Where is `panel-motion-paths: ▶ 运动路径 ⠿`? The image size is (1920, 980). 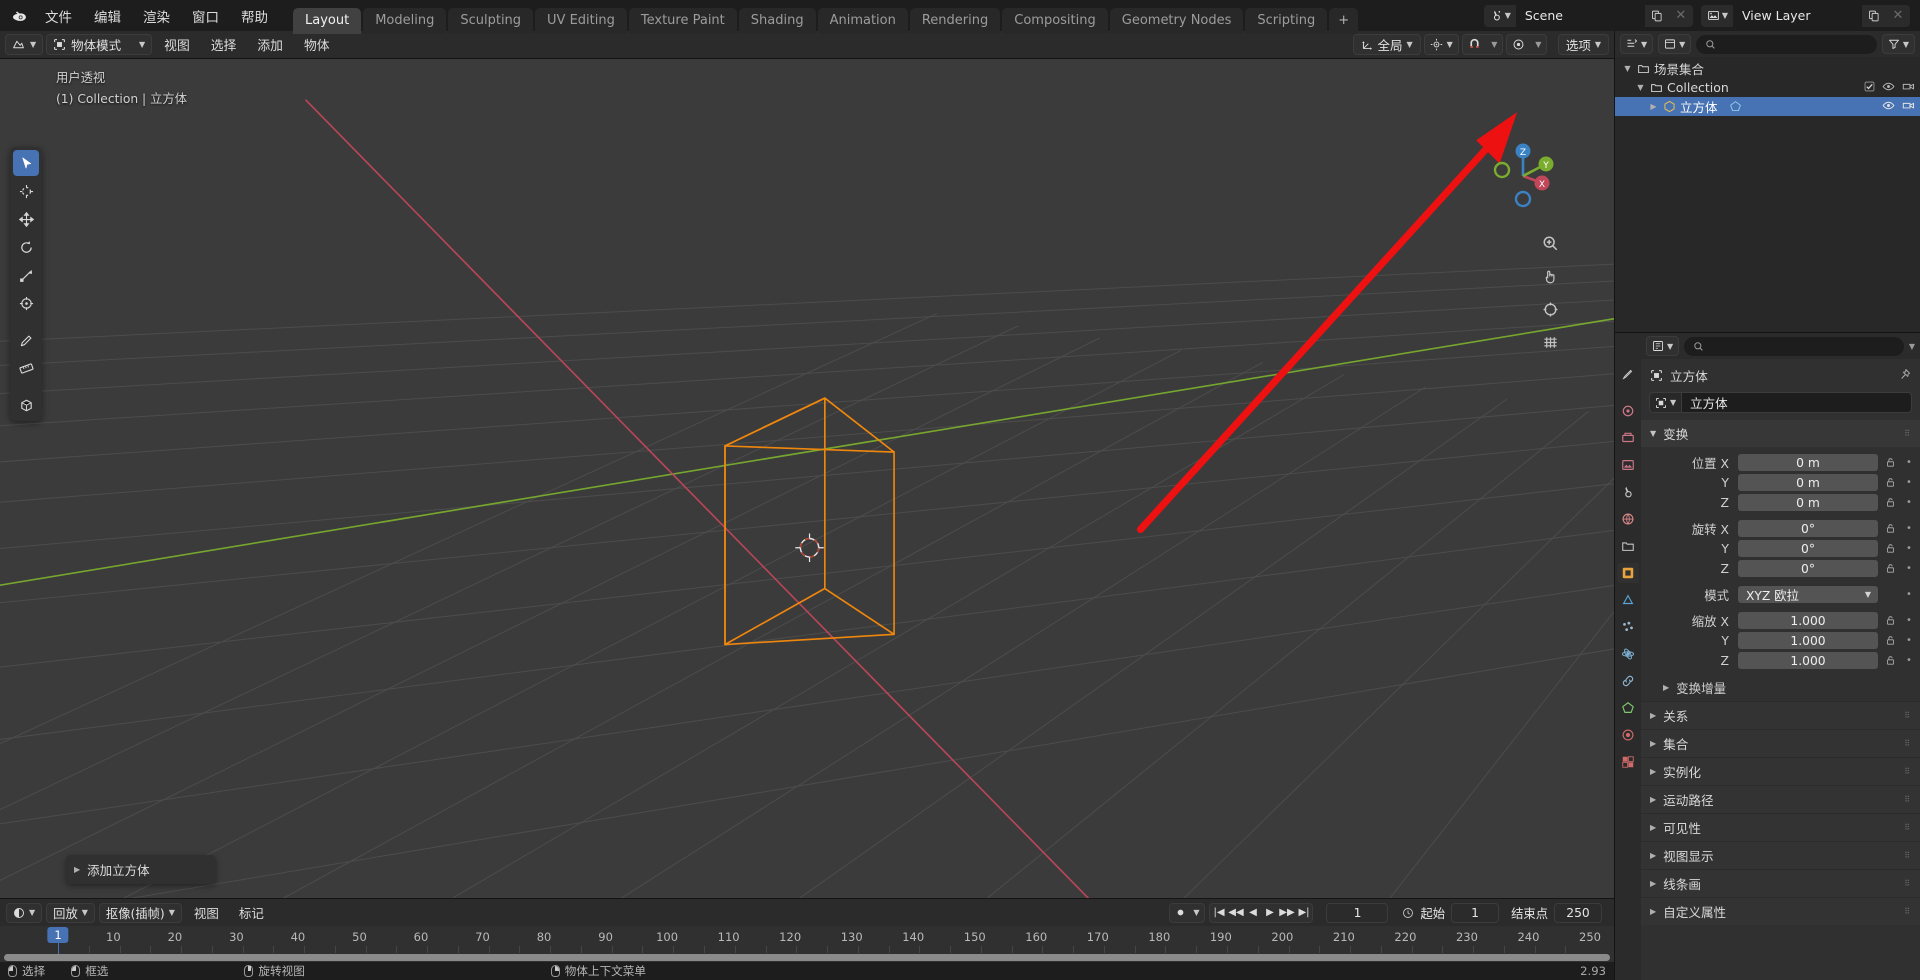 panel-motion-paths: ▶ 运动路径 ⠿ is located at coordinates (1780, 799).